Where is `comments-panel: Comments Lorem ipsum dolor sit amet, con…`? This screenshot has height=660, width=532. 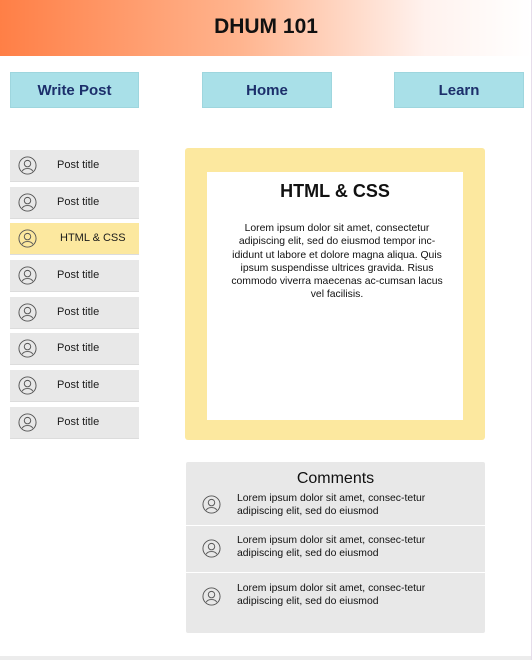
comments-panel: Comments Lorem ipsum dolor sit amet, con… is located at coordinates (335, 547).